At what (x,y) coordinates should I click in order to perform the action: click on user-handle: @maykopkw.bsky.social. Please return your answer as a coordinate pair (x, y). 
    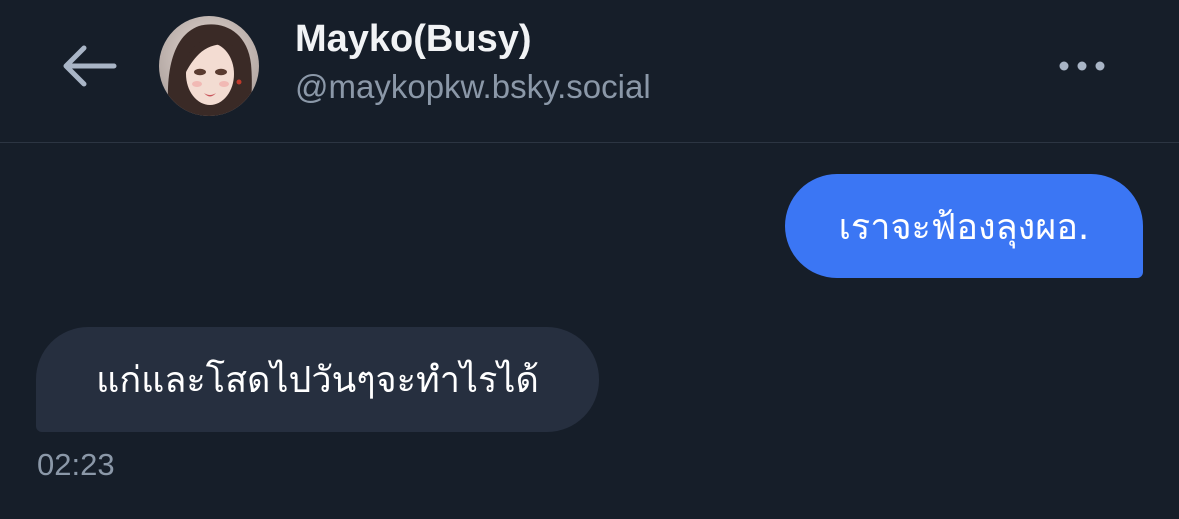
    Looking at the image, I should click on (473, 86).